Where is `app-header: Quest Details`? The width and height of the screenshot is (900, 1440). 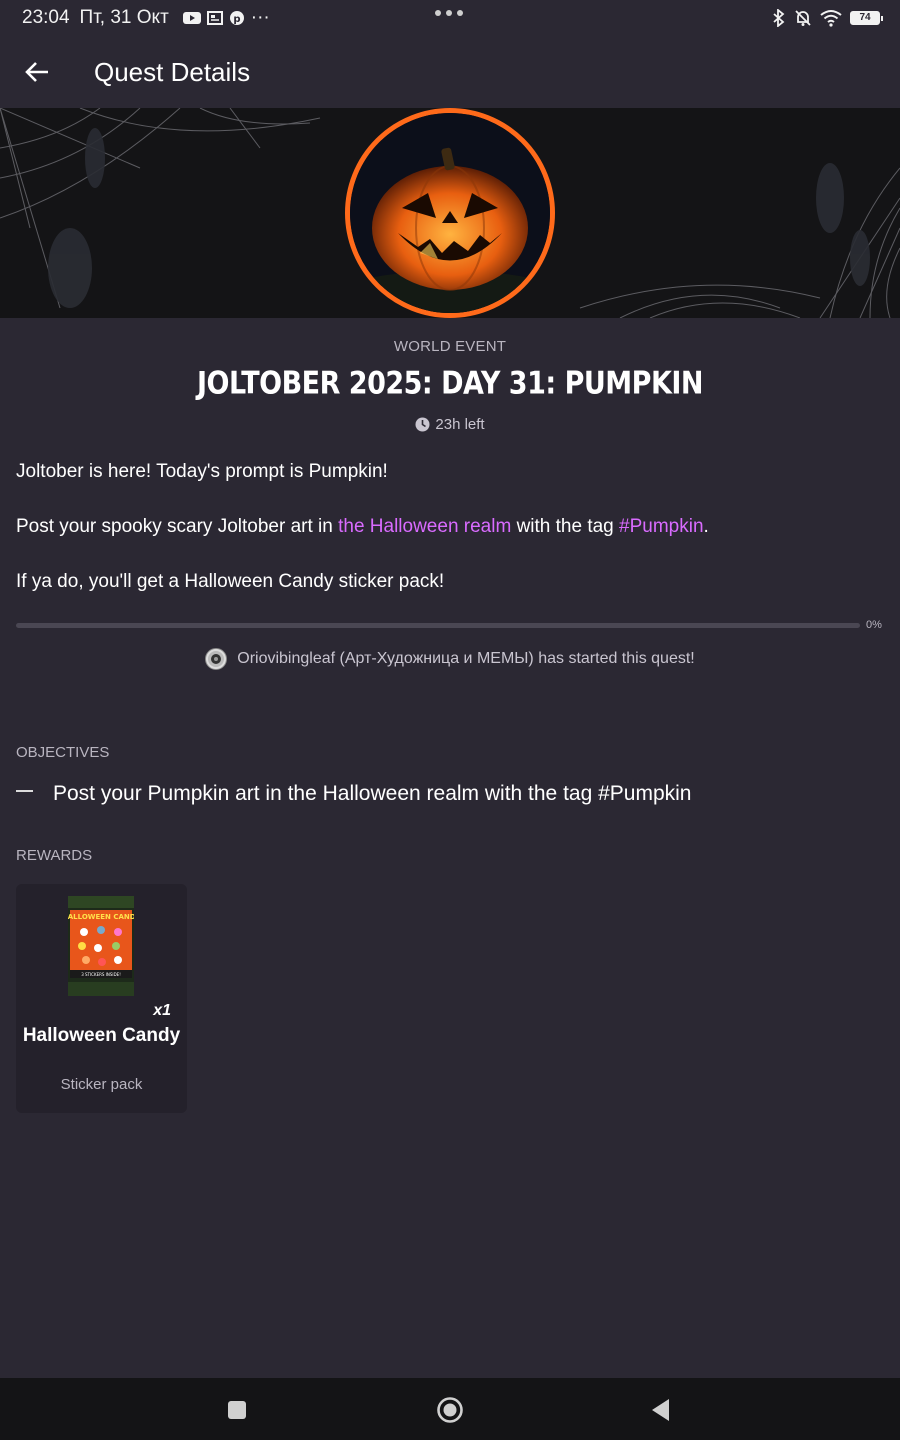 app-header: Quest Details is located at coordinates (450, 72).